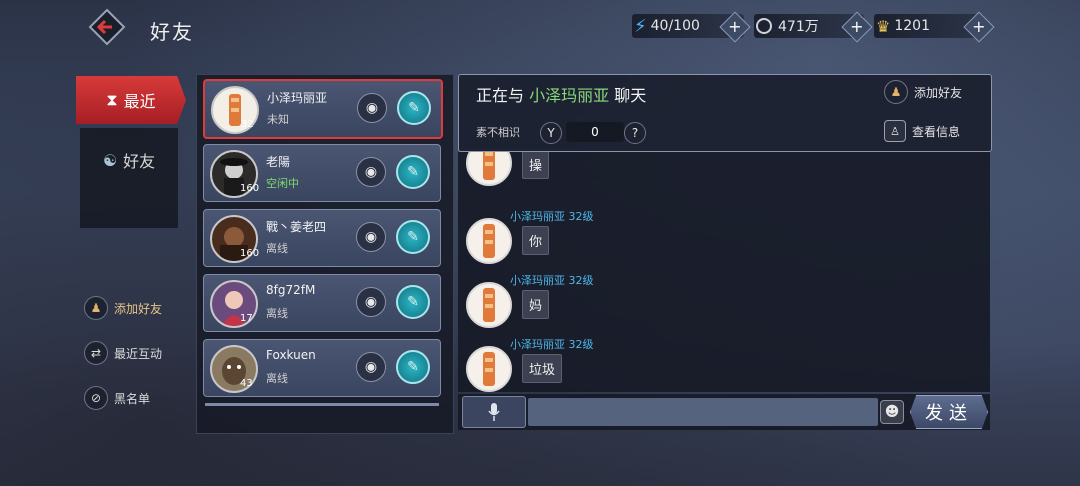 Image resolution: width=1080 pixels, height=486 pixels. What do you see at coordinates (500, 95) in the screenshot?
I see `chat-title-prefix: 正在与` at bounding box center [500, 95].